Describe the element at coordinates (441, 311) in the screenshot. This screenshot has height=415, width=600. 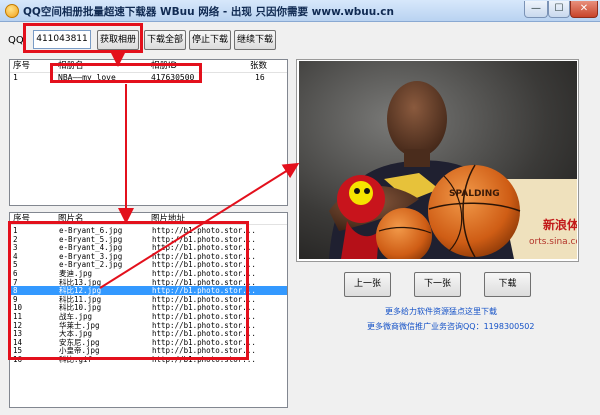
I see `more-software-link: 更多给力软件资源猛点这里下载` at that location.